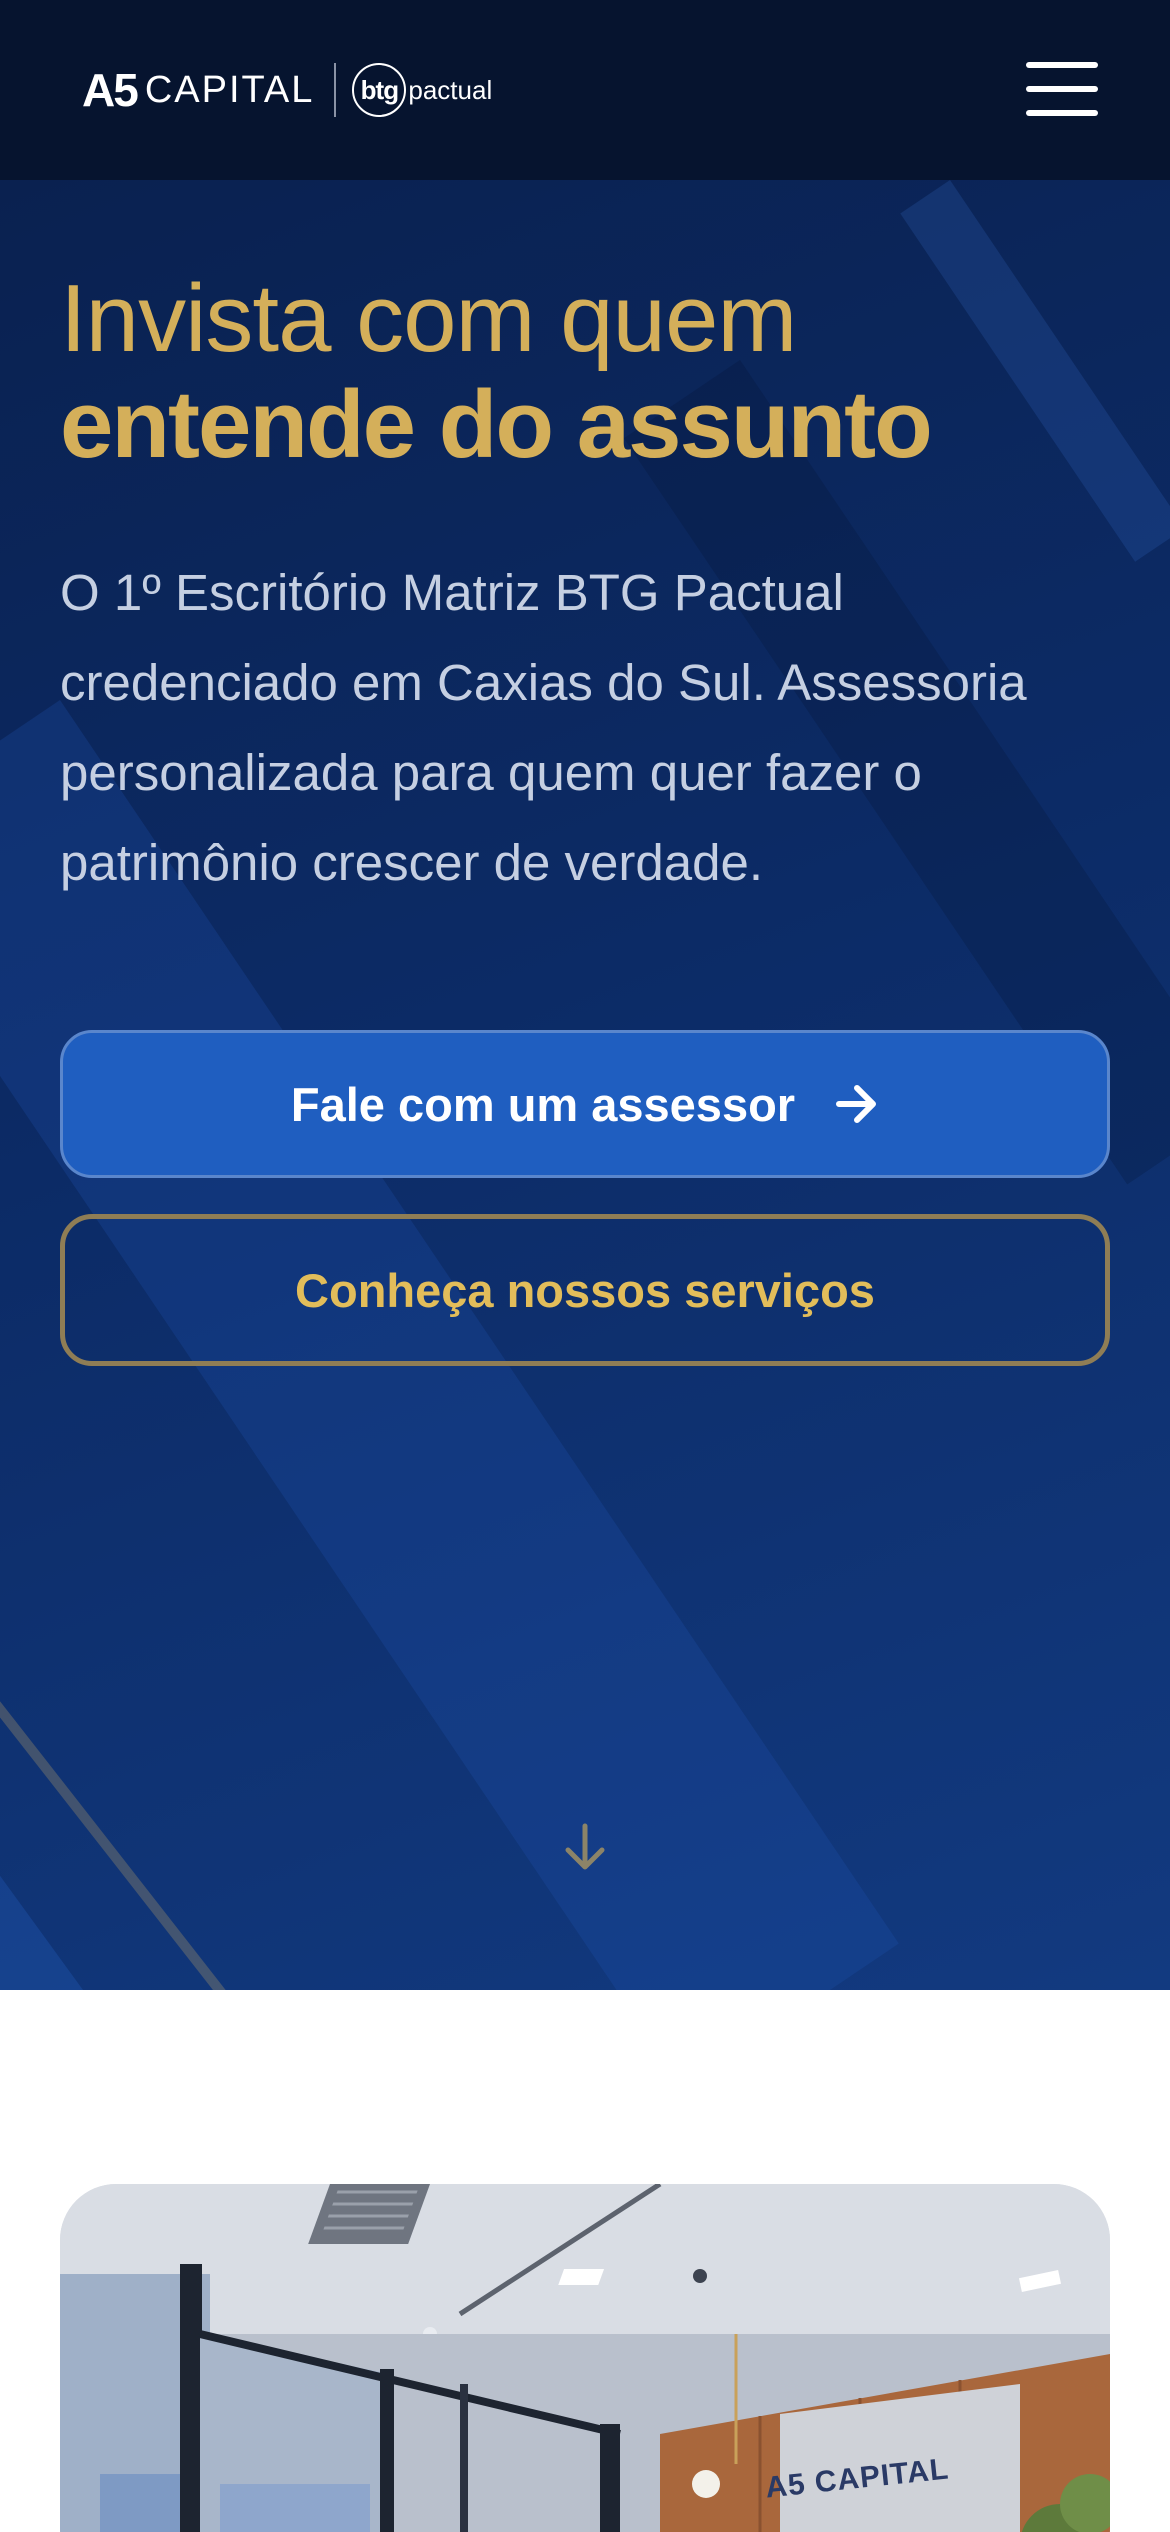 Image resolution: width=1170 pixels, height=2532 pixels. I want to click on talk-to-advisor-label: Fale com um assessor, so click(543, 1104).